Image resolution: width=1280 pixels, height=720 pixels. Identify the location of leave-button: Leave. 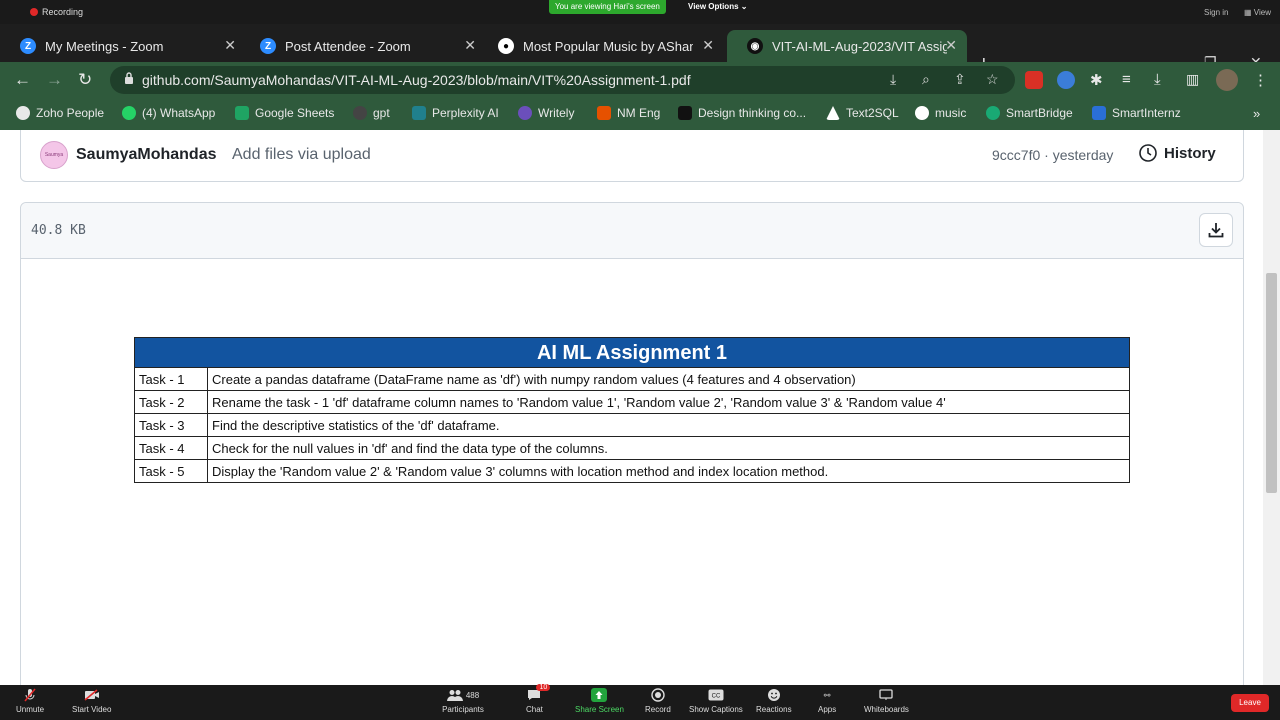
(1250, 703).